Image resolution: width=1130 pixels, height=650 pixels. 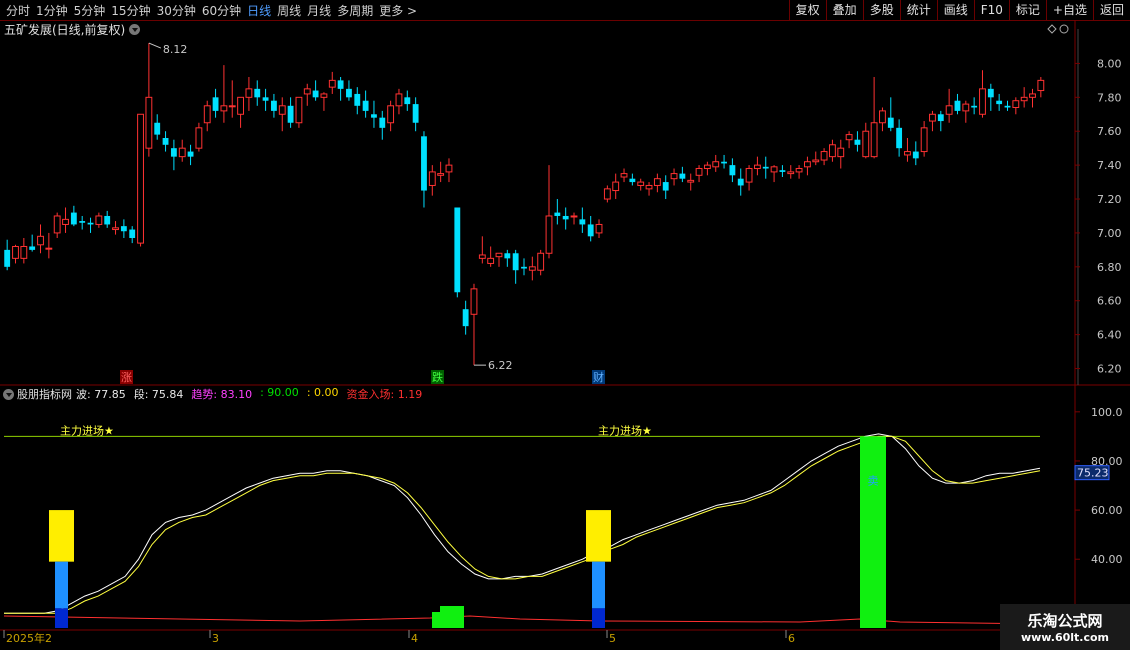 What do you see at coordinates (1093, 473) in the screenshot?
I see `current-value-label: 75.23` at bounding box center [1093, 473].